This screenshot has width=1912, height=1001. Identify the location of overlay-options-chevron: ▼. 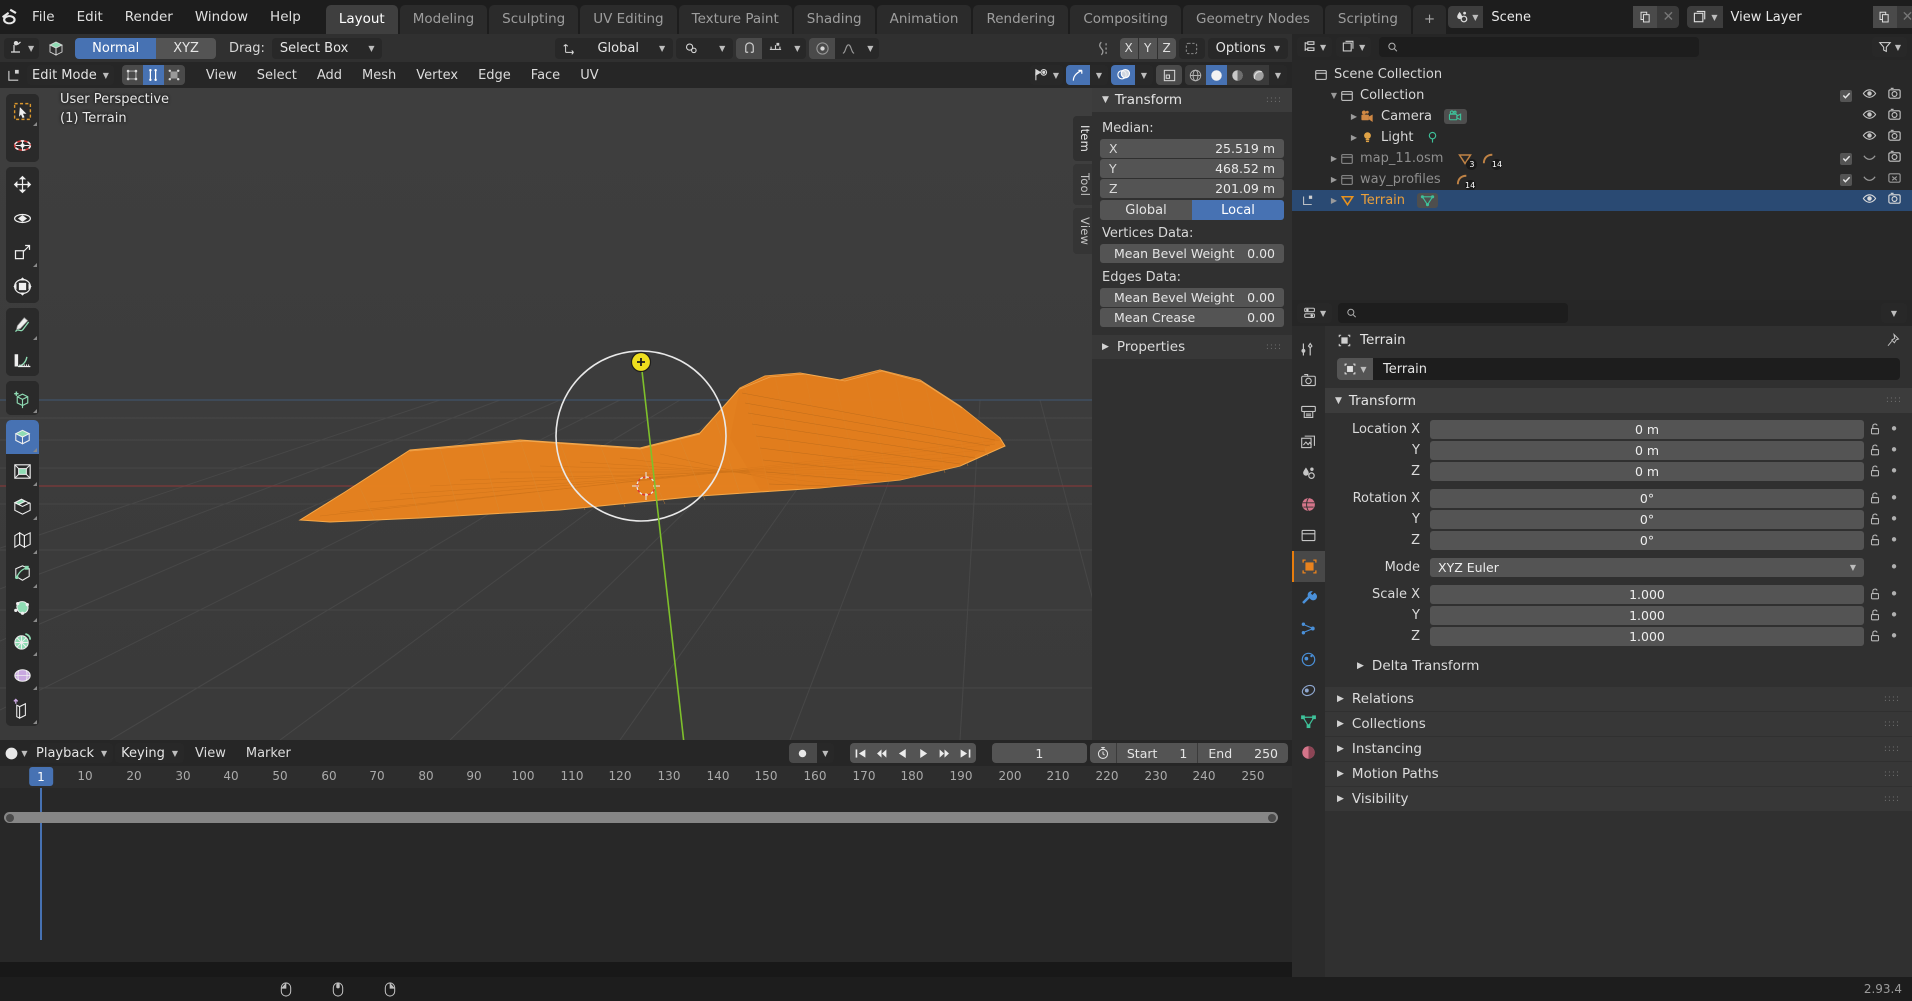
(1144, 75).